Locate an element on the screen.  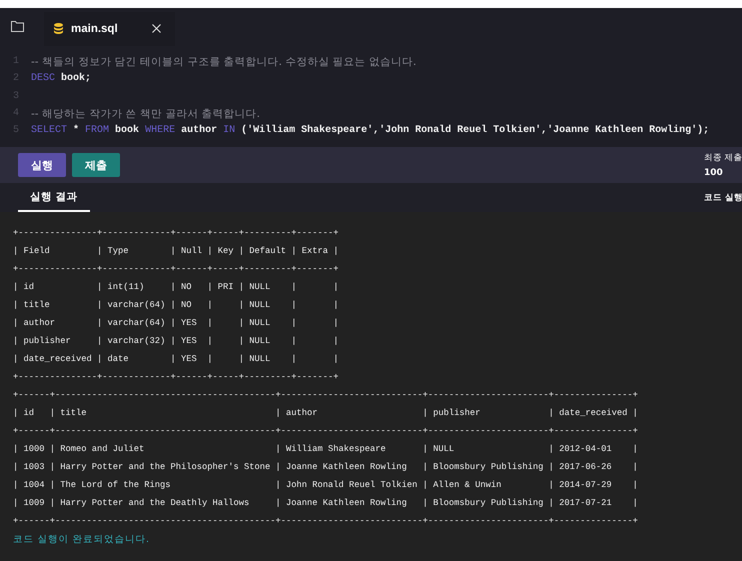
file-tab: main.sql is located at coordinates (109, 29).